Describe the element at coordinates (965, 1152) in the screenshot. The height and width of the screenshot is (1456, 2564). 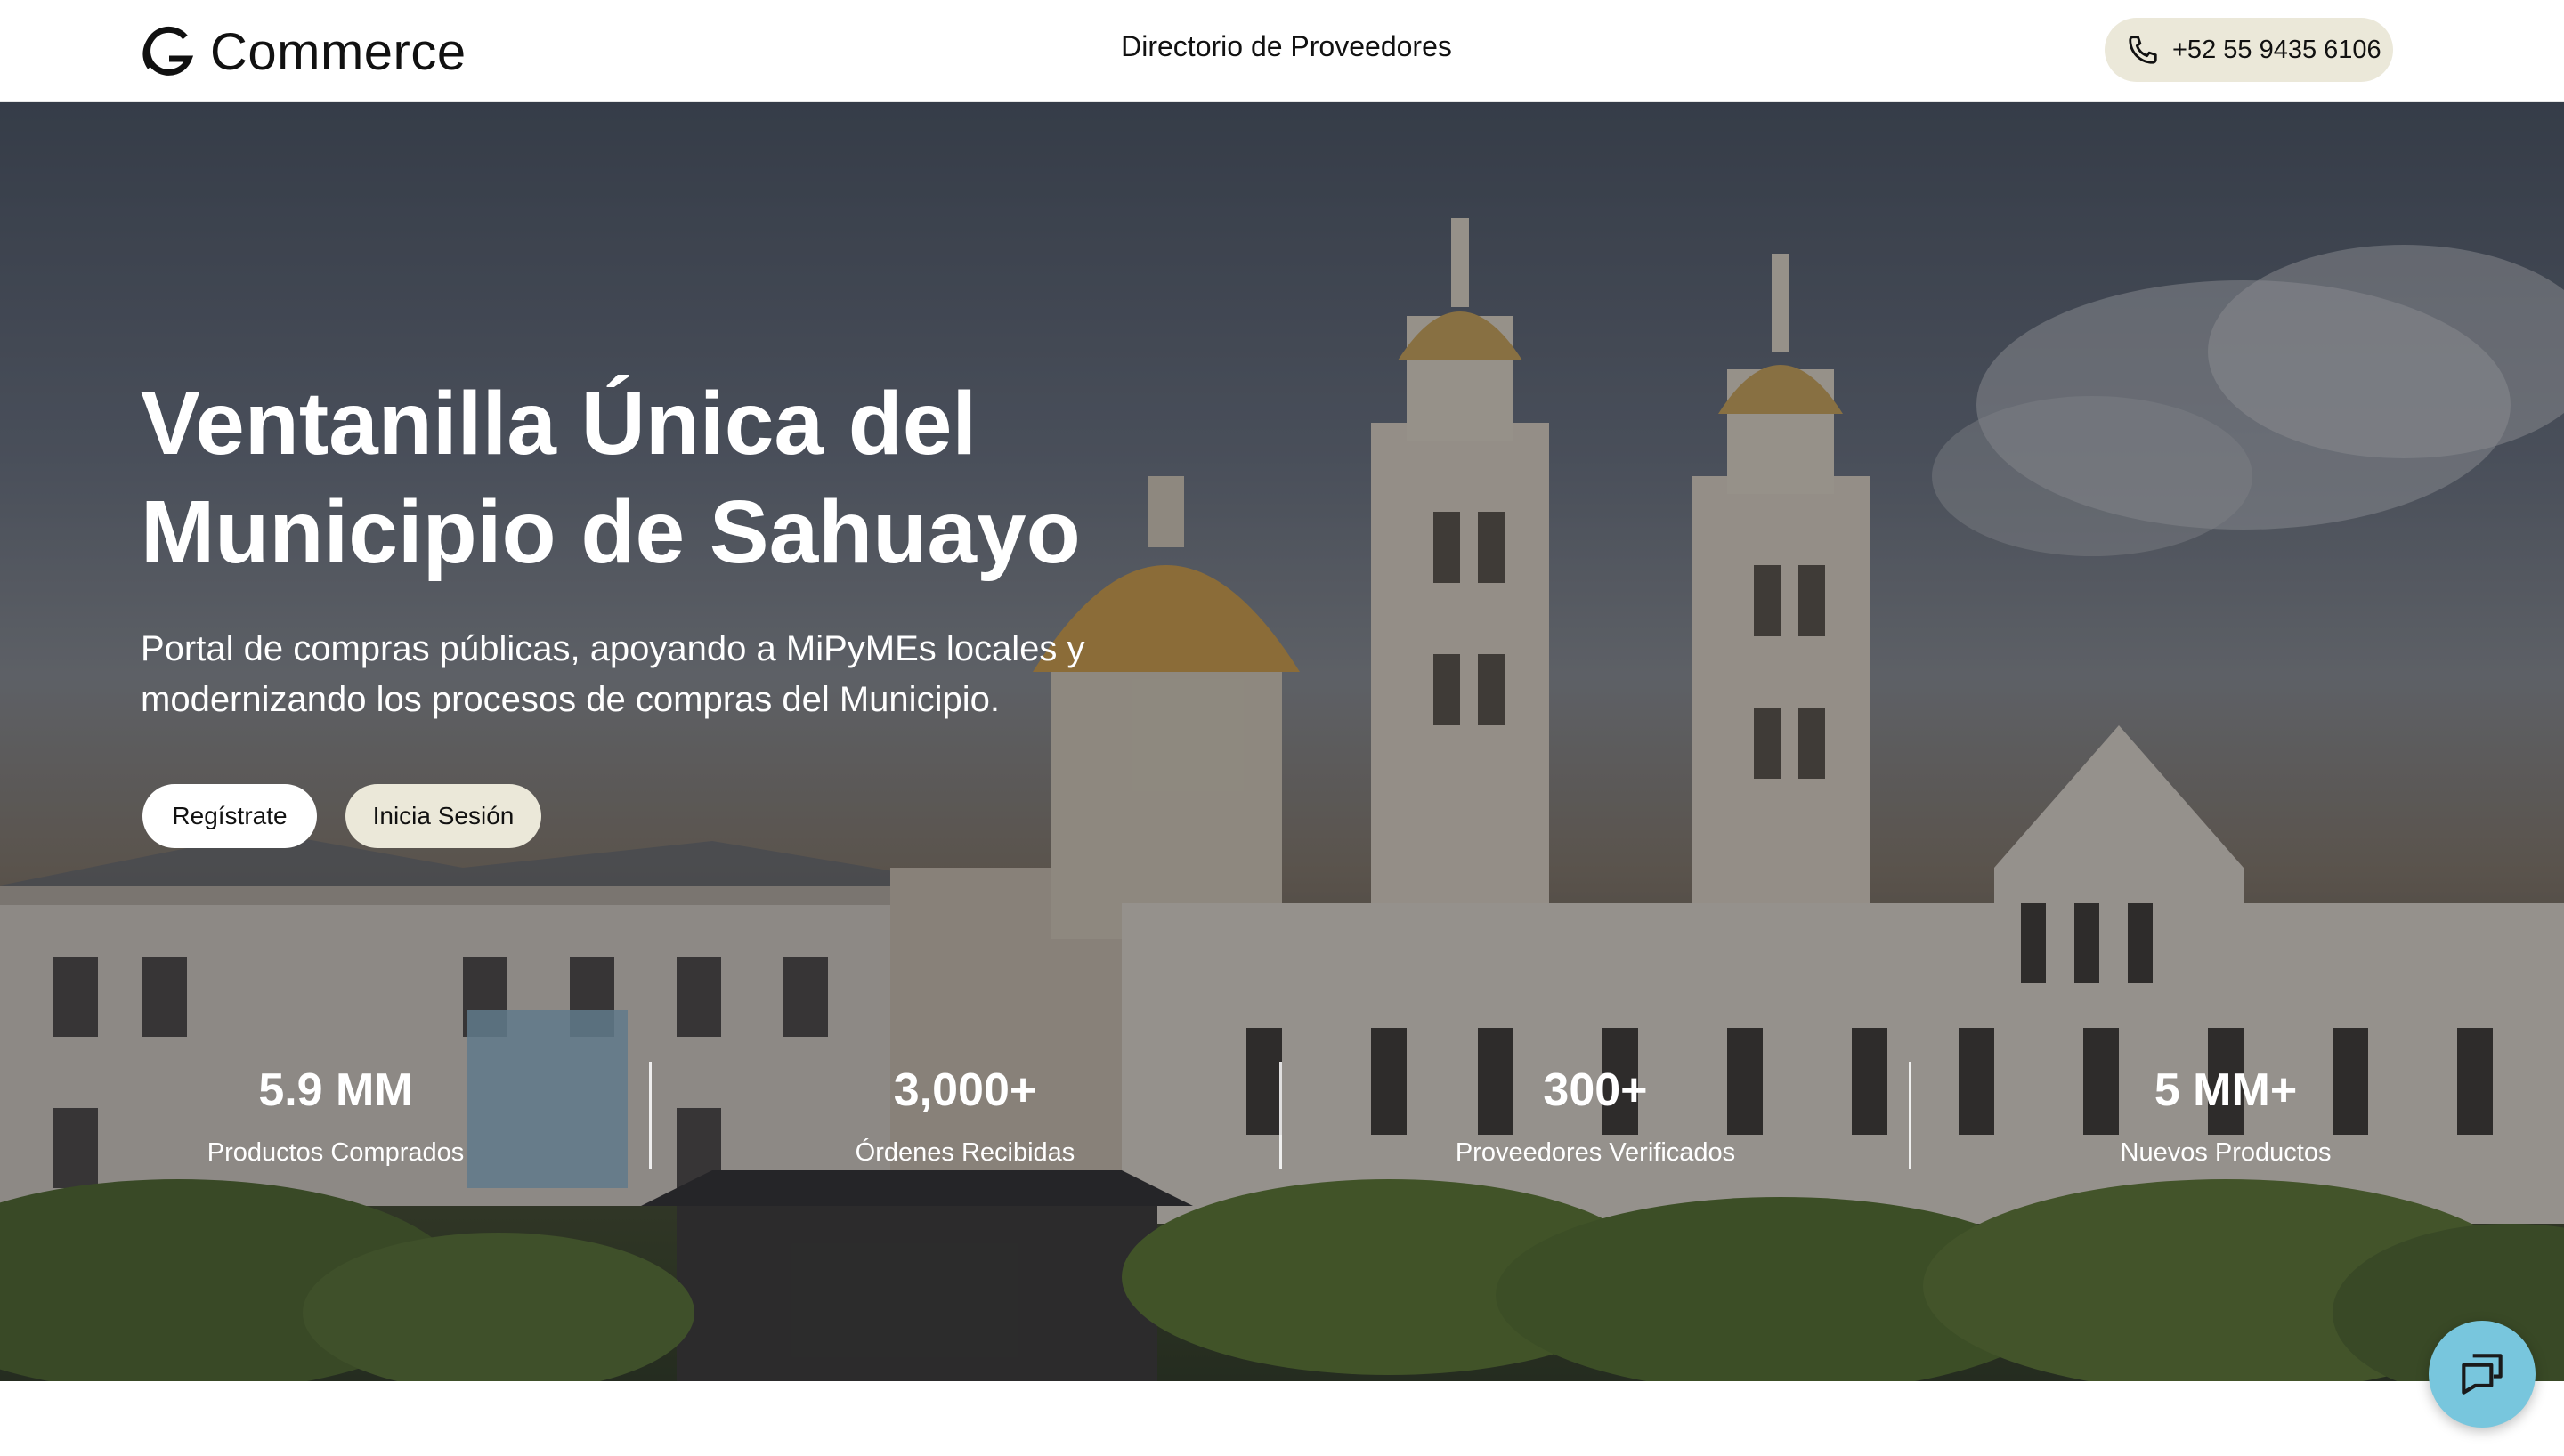
I see `stat-label: Órdenes Recibidas` at that location.